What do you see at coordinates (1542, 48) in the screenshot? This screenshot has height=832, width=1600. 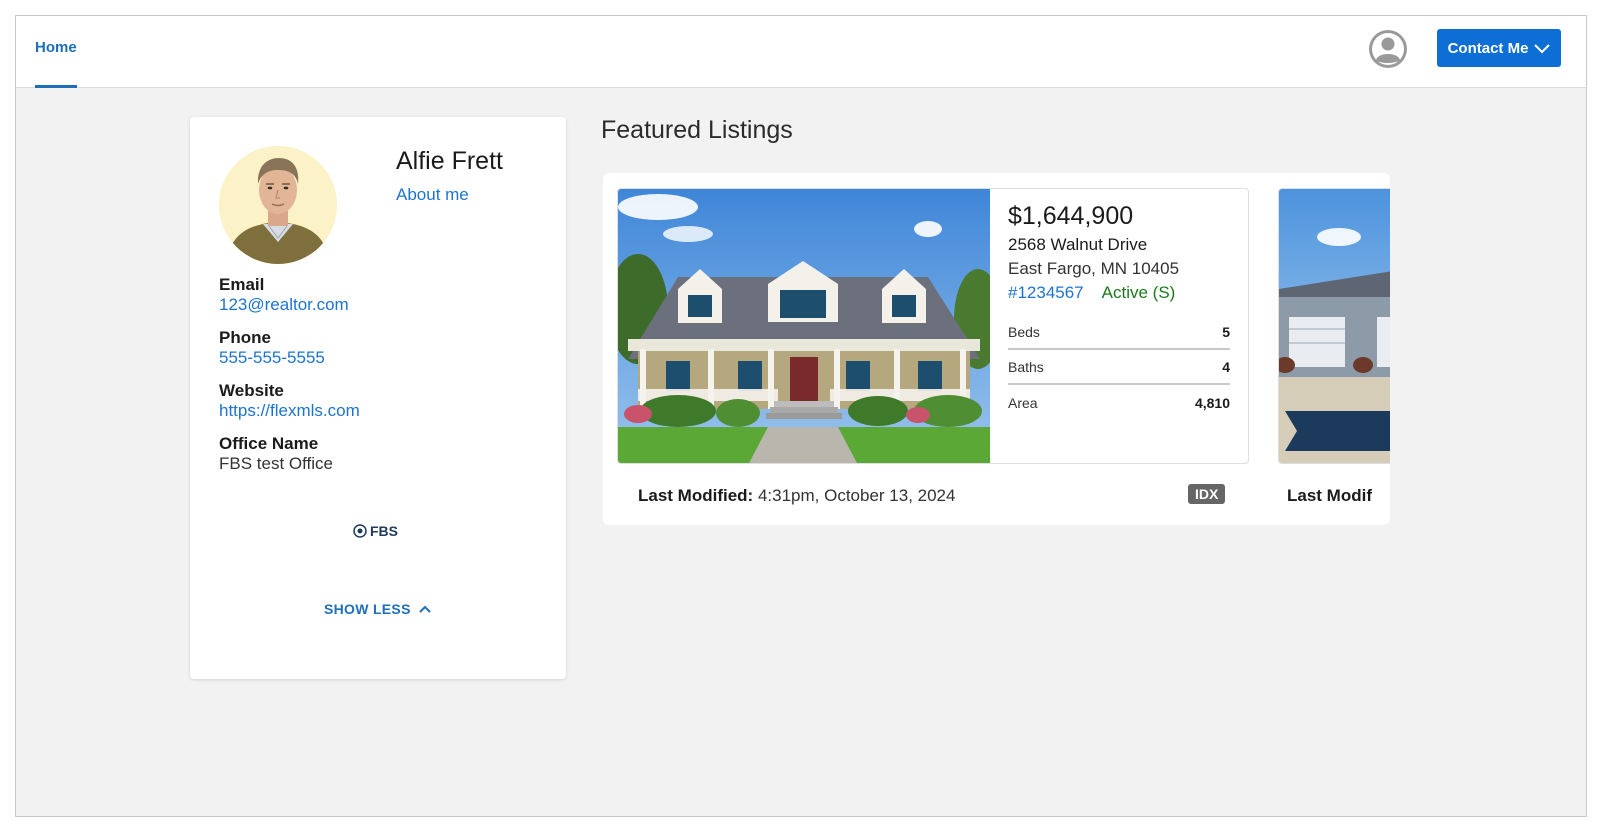 I see `chevron-down-icon` at bounding box center [1542, 48].